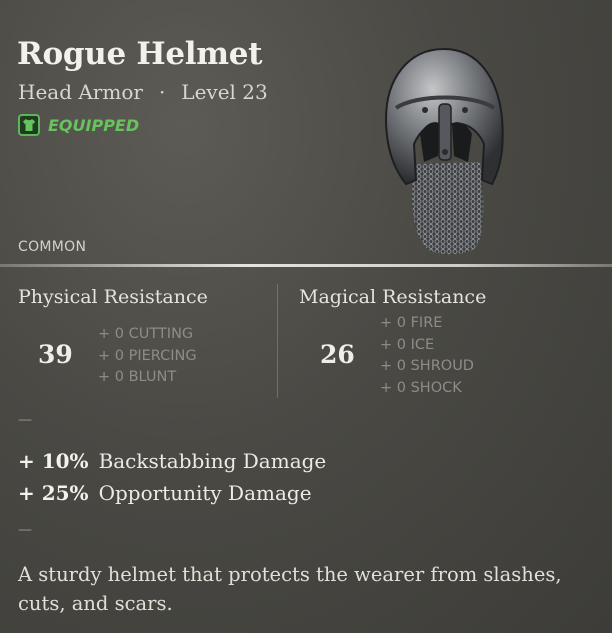  What do you see at coordinates (407, 344) in the screenshot?
I see `resistance-ice: + 0 ICE` at bounding box center [407, 344].